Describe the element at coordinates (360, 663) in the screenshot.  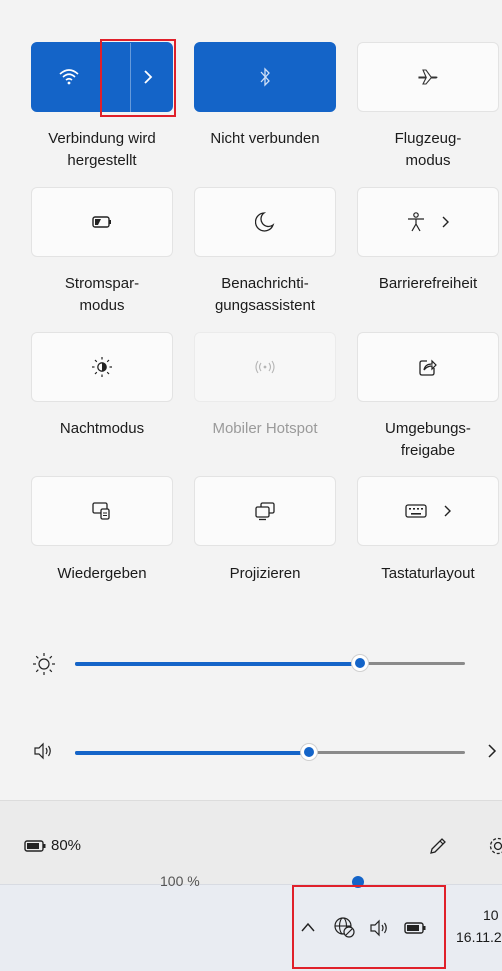
I see `brightness-thumb` at that location.